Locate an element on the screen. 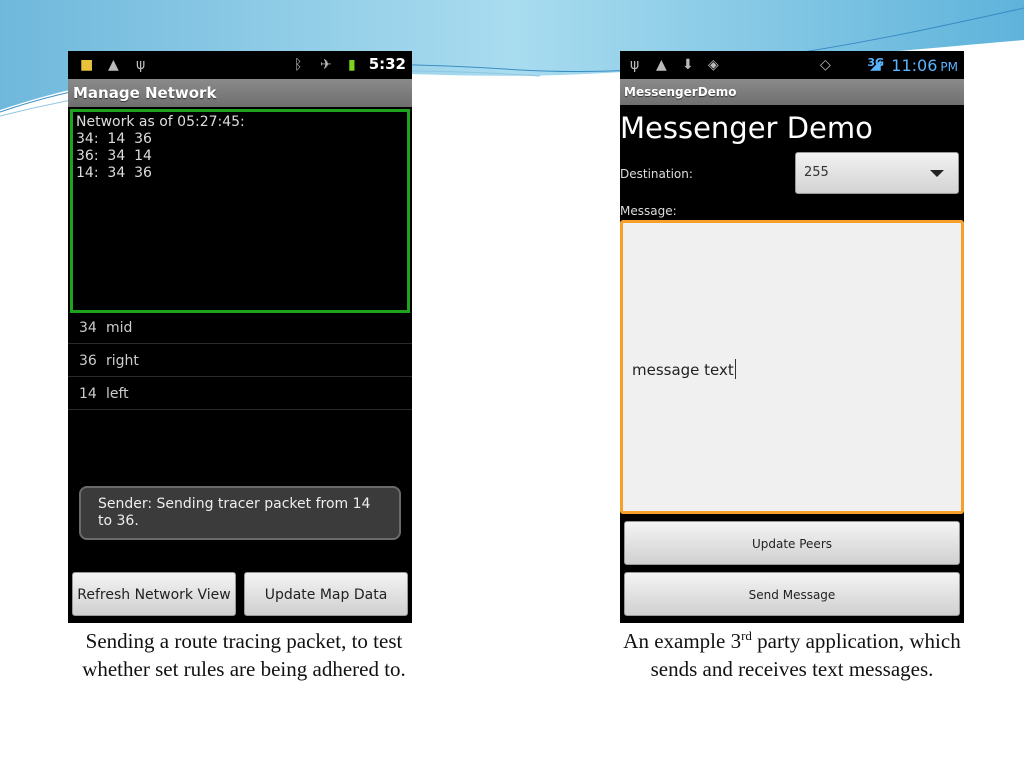 The image size is (1024, 768). message-value: message text is located at coordinates (683, 370).